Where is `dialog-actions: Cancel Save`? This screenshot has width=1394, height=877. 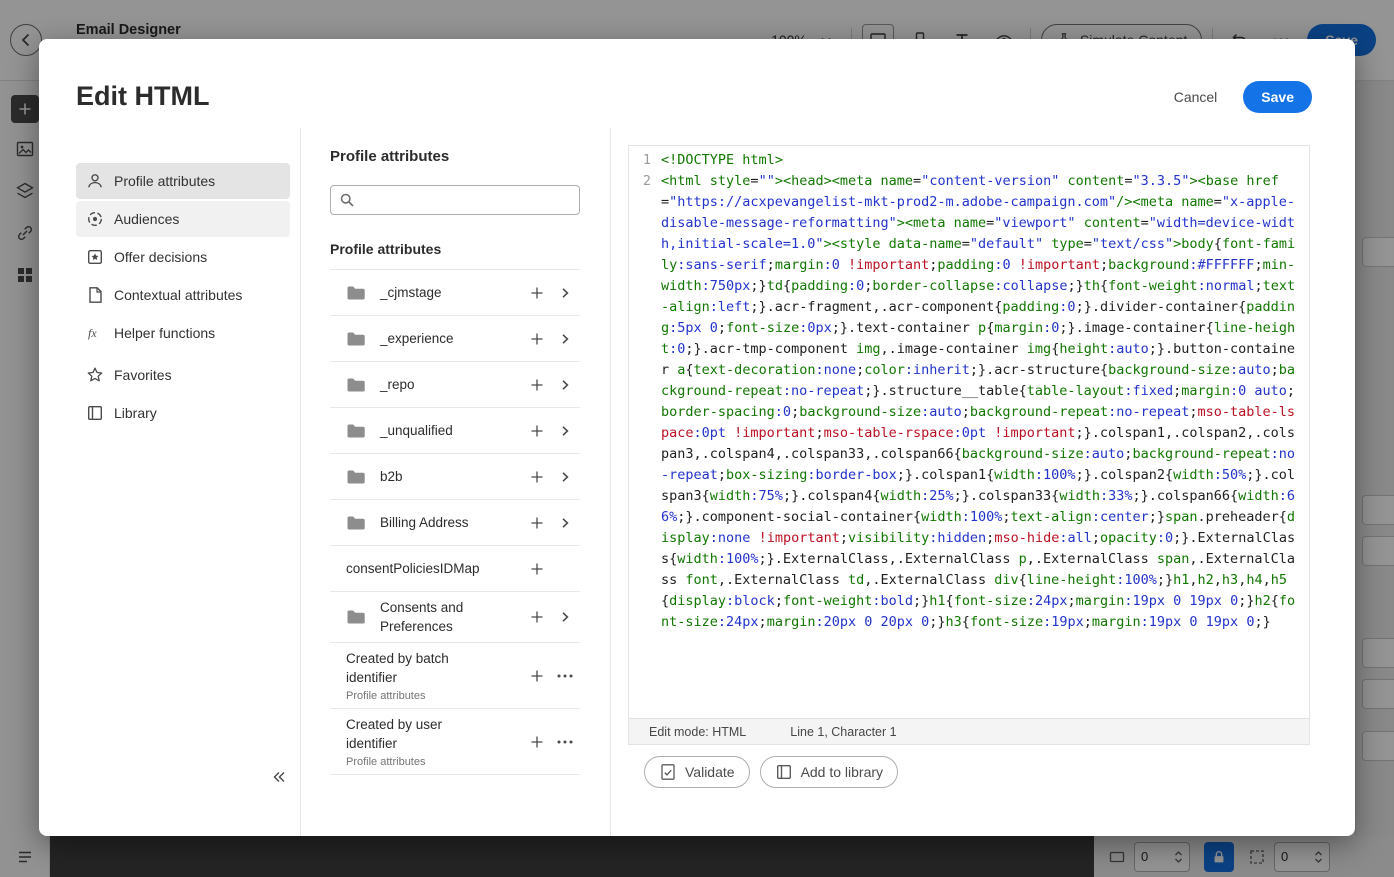
dialog-actions: Cancel Save is located at coordinates (1243, 97).